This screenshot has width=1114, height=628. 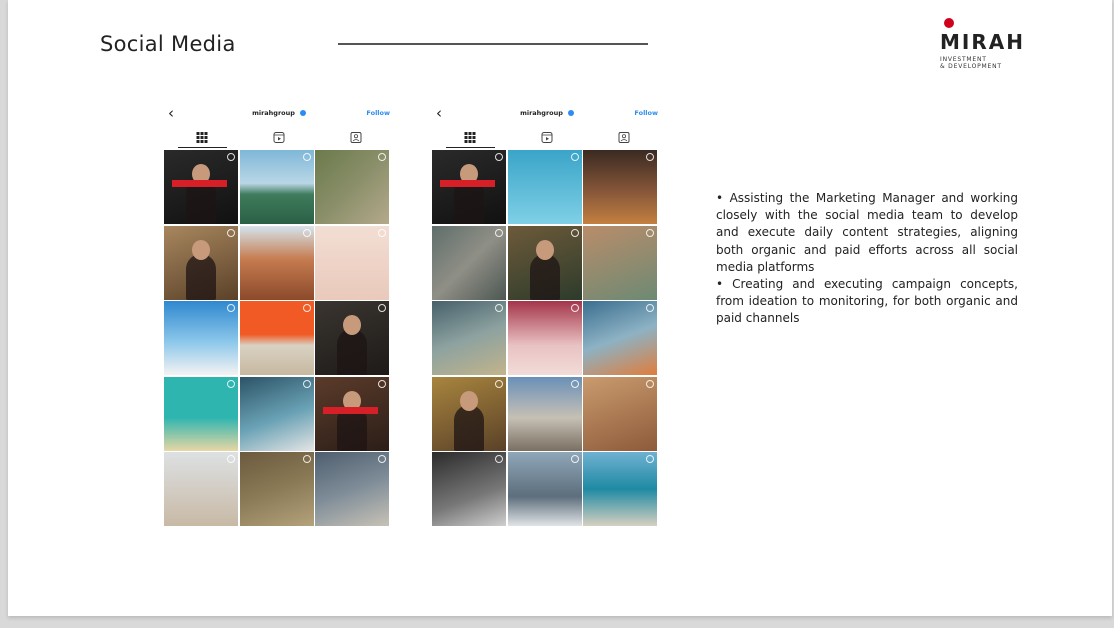 I want to click on logo-wordmark: MIRAH, so click(x=982, y=42).